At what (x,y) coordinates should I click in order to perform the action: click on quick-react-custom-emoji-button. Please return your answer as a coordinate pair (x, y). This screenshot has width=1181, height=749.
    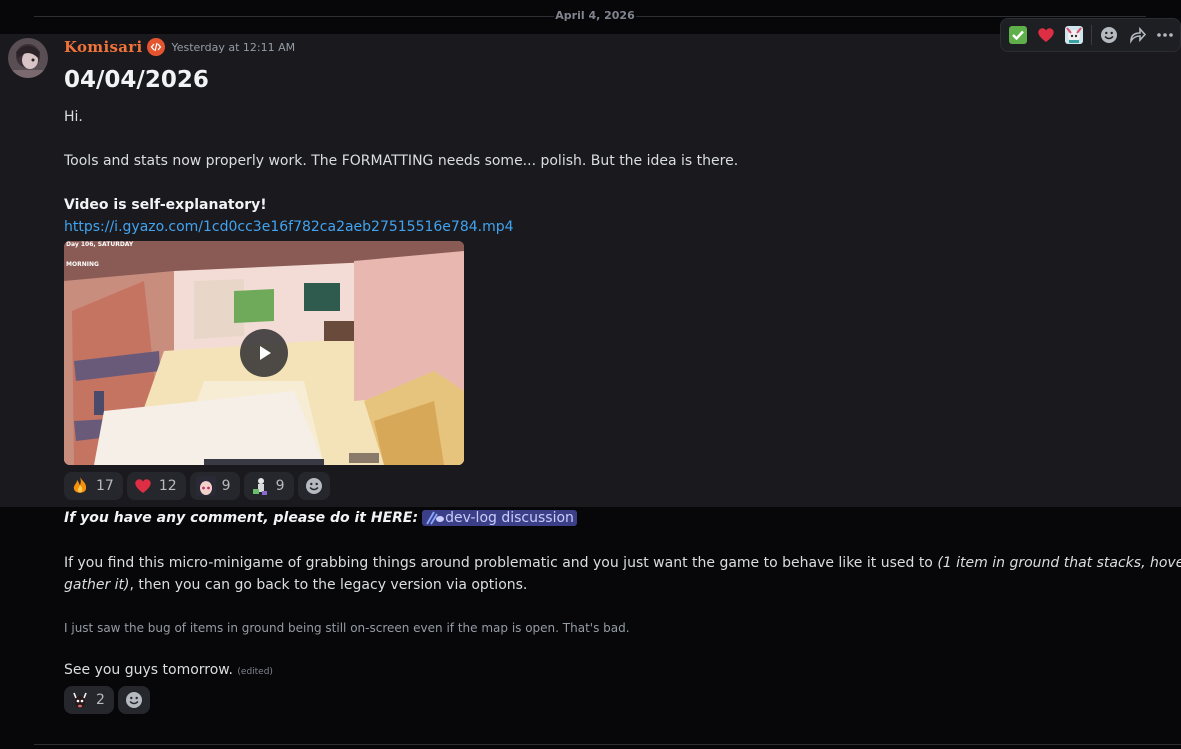
    Looking at the image, I should click on (1074, 35).